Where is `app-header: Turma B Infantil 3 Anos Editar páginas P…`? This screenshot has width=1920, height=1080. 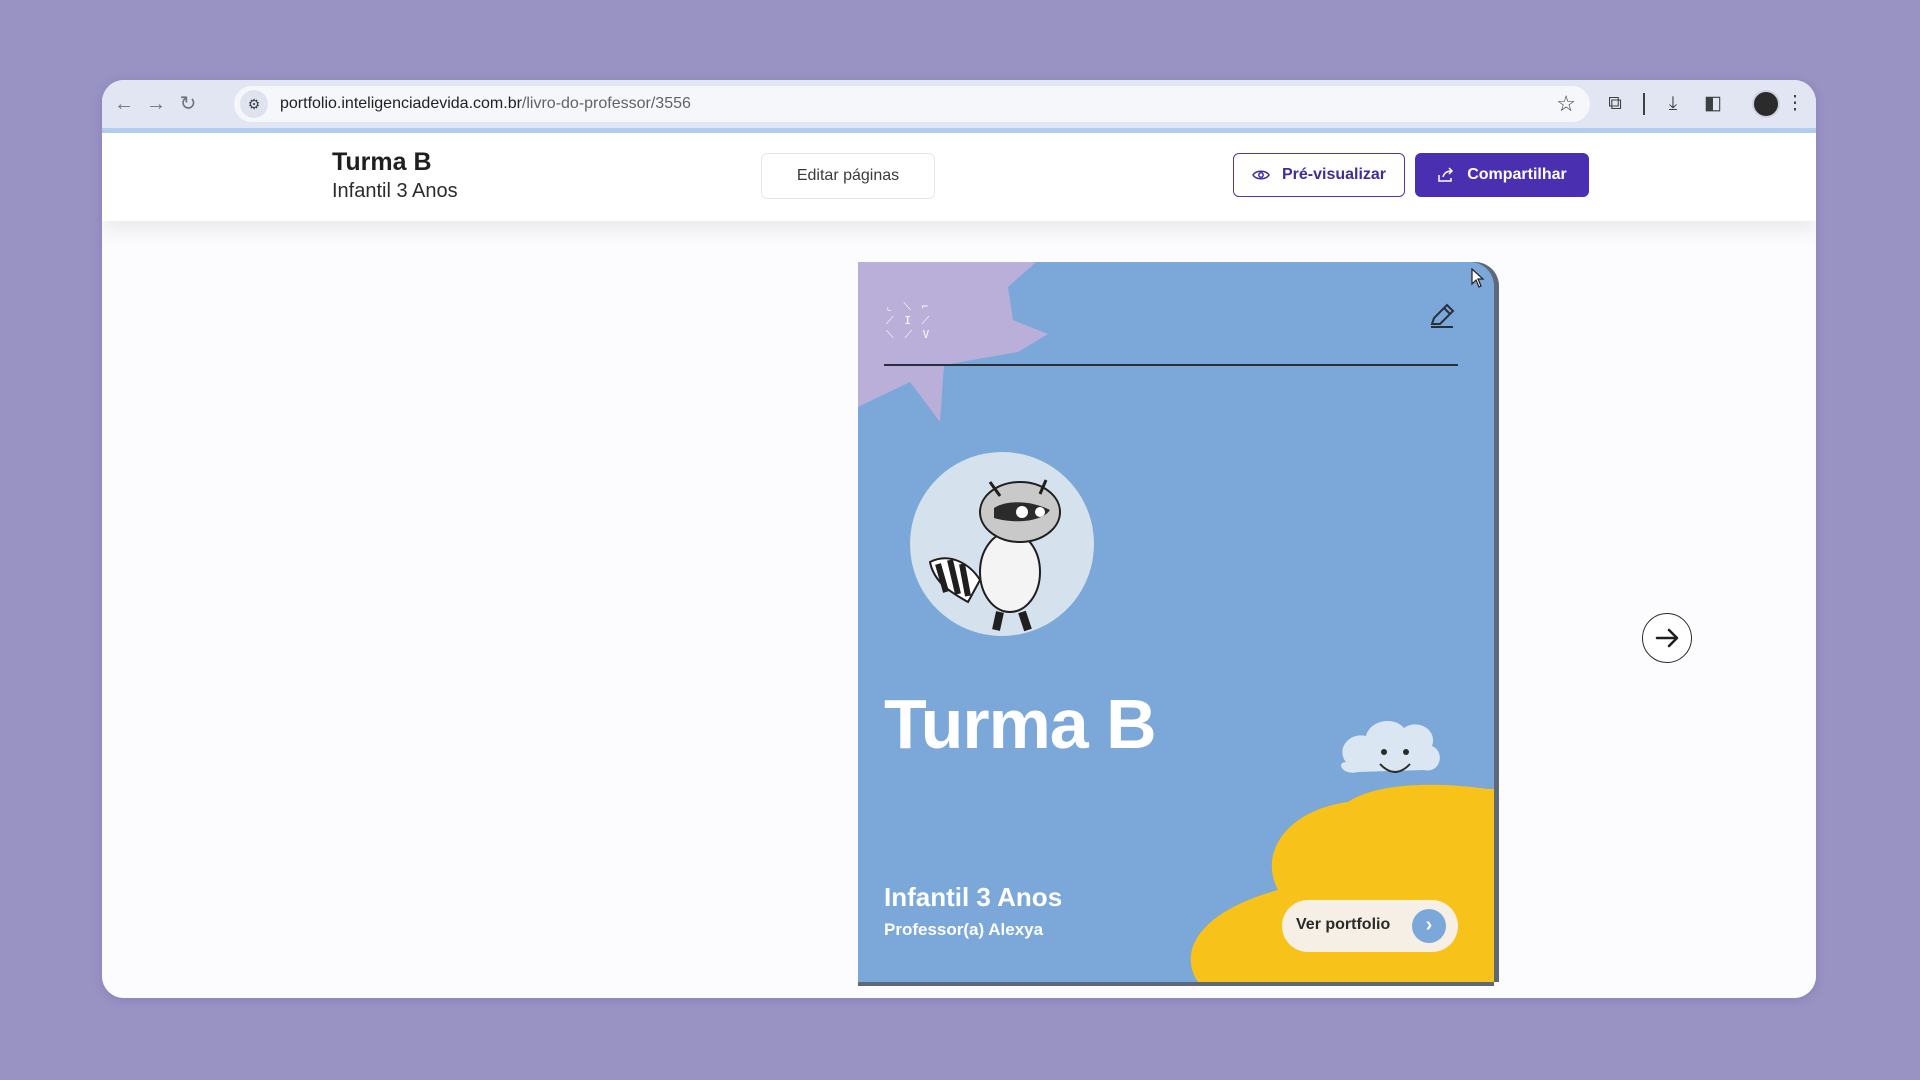 app-header: Turma B Infantil 3 Anos Editar páginas P… is located at coordinates (959, 177).